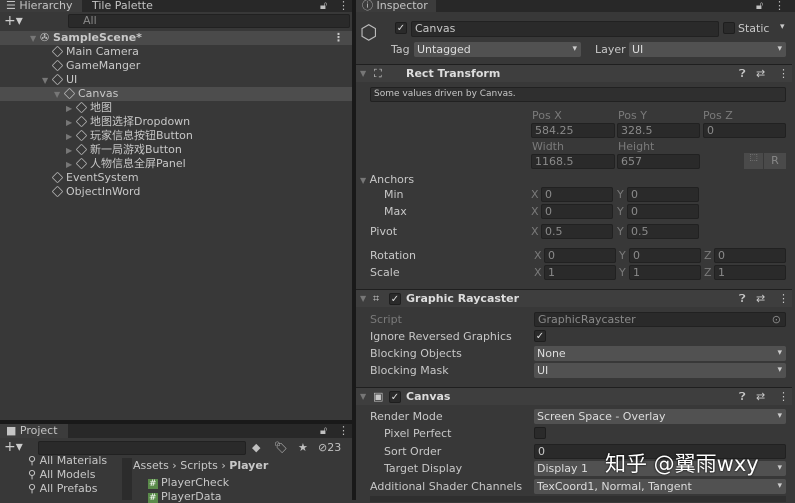 This screenshot has height=503, width=795. I want to click on hierarchy-item: ObjectInWord, so click(176, 192).